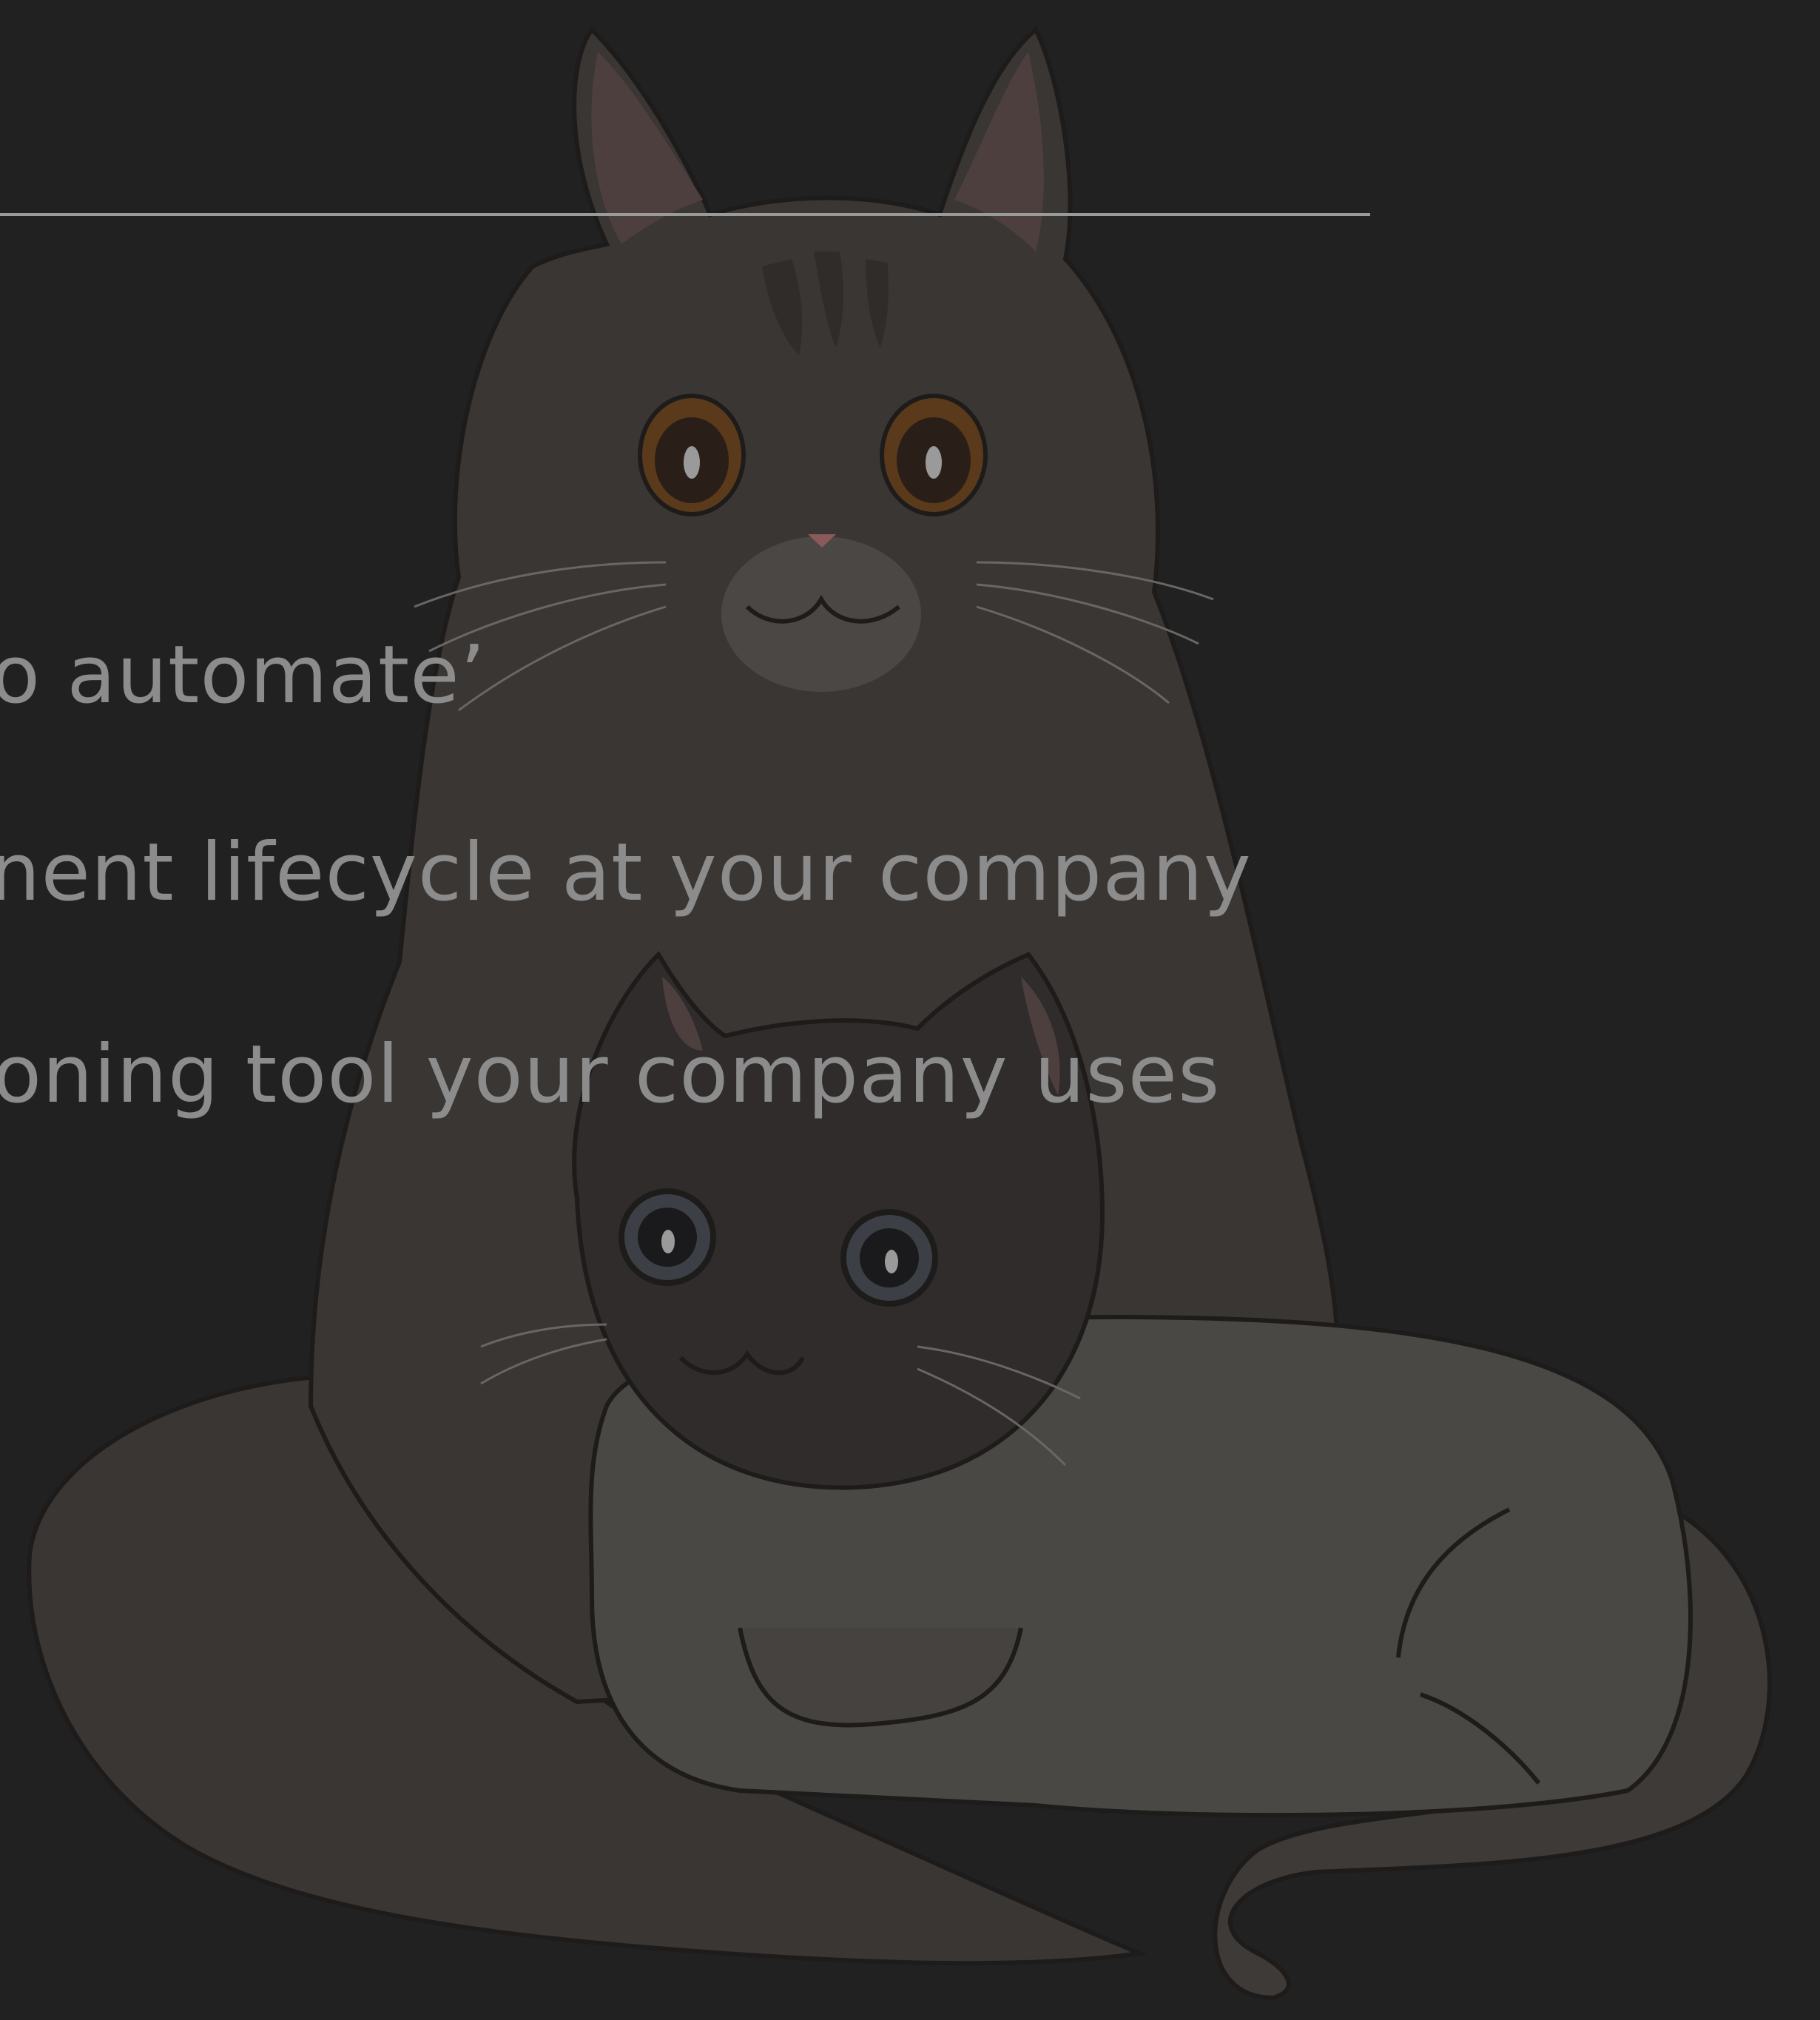 The image size is (1820, 2020). What do you see at coordinates (243, 675) in the screenshot?
I see `bullet-text-automate: o automate’` at bounding box center [243, 675].